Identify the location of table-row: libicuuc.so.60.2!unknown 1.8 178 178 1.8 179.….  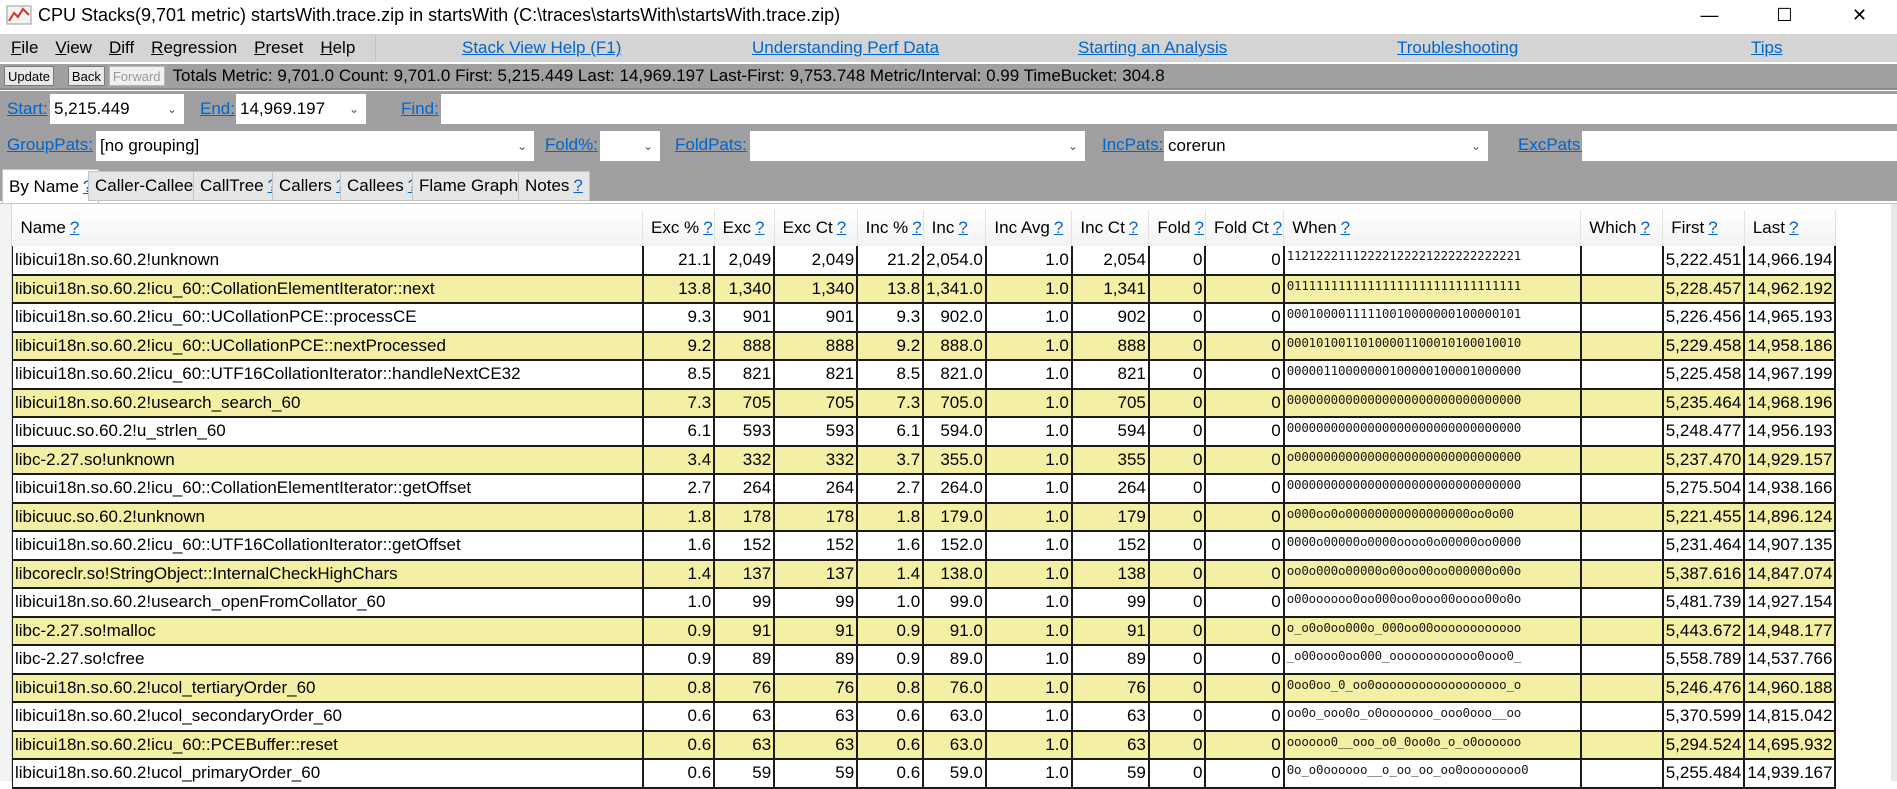
(924, 517).